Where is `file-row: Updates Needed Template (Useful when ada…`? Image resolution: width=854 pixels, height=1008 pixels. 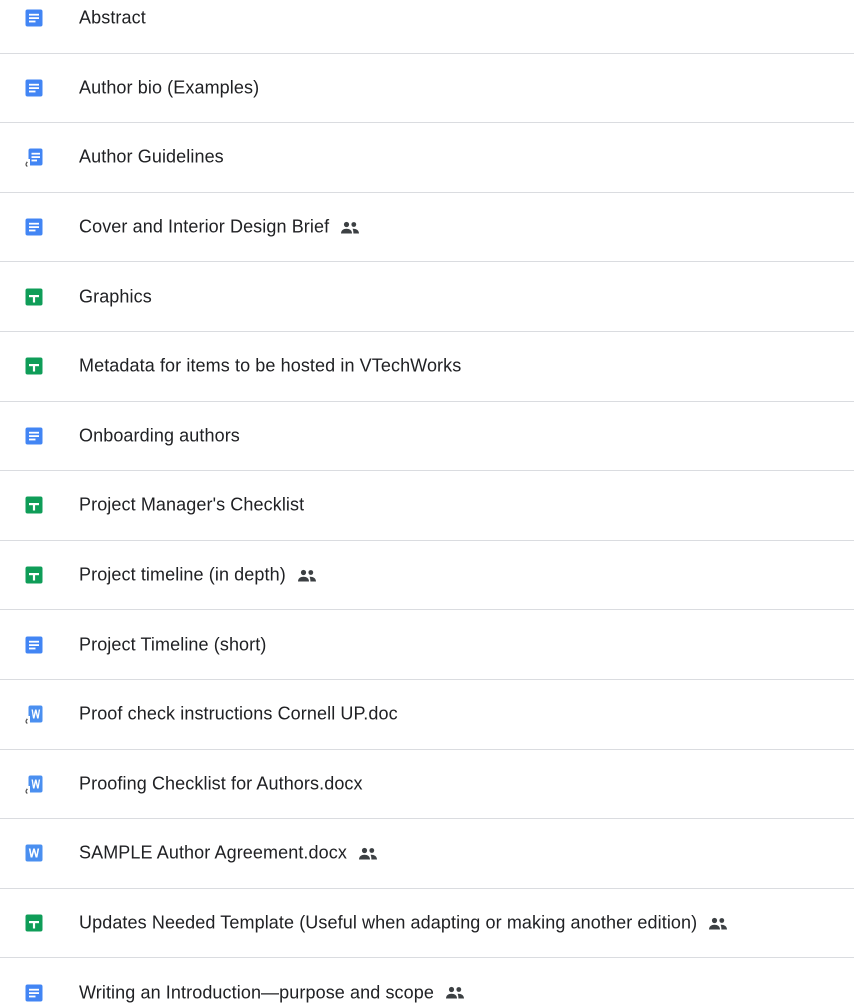 file-row: Updates Needed Template (Useful when ada… is located at coordinates (427, 924).